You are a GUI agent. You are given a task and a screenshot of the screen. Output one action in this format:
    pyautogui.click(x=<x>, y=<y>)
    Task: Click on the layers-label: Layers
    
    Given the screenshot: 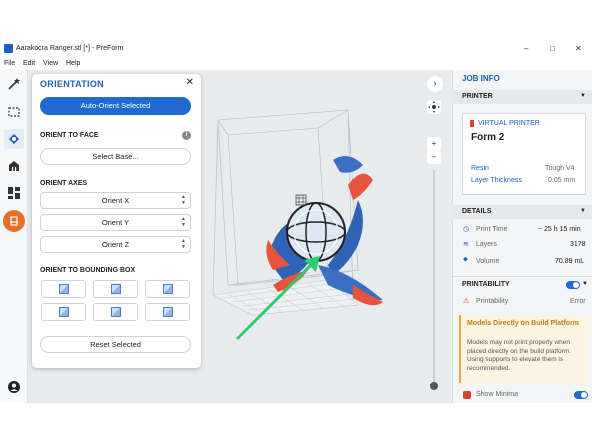 What is the action you would take?
    pyautogui.click(x=487, y=244)
    